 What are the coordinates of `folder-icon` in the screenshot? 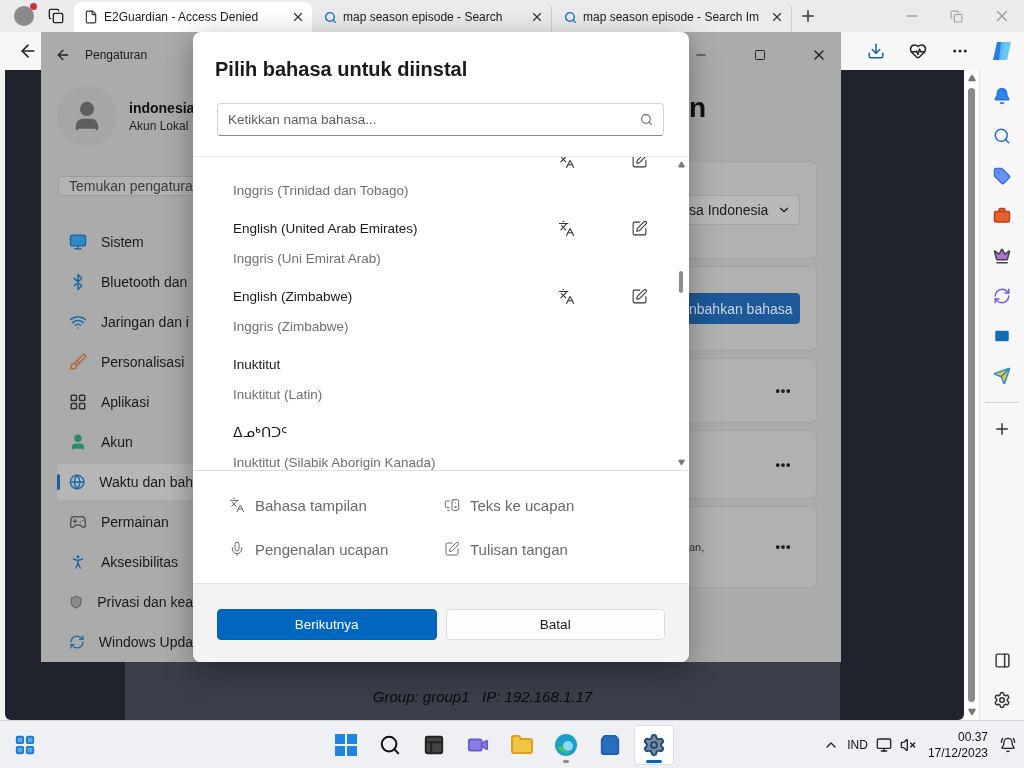 It's located at (522, 744).